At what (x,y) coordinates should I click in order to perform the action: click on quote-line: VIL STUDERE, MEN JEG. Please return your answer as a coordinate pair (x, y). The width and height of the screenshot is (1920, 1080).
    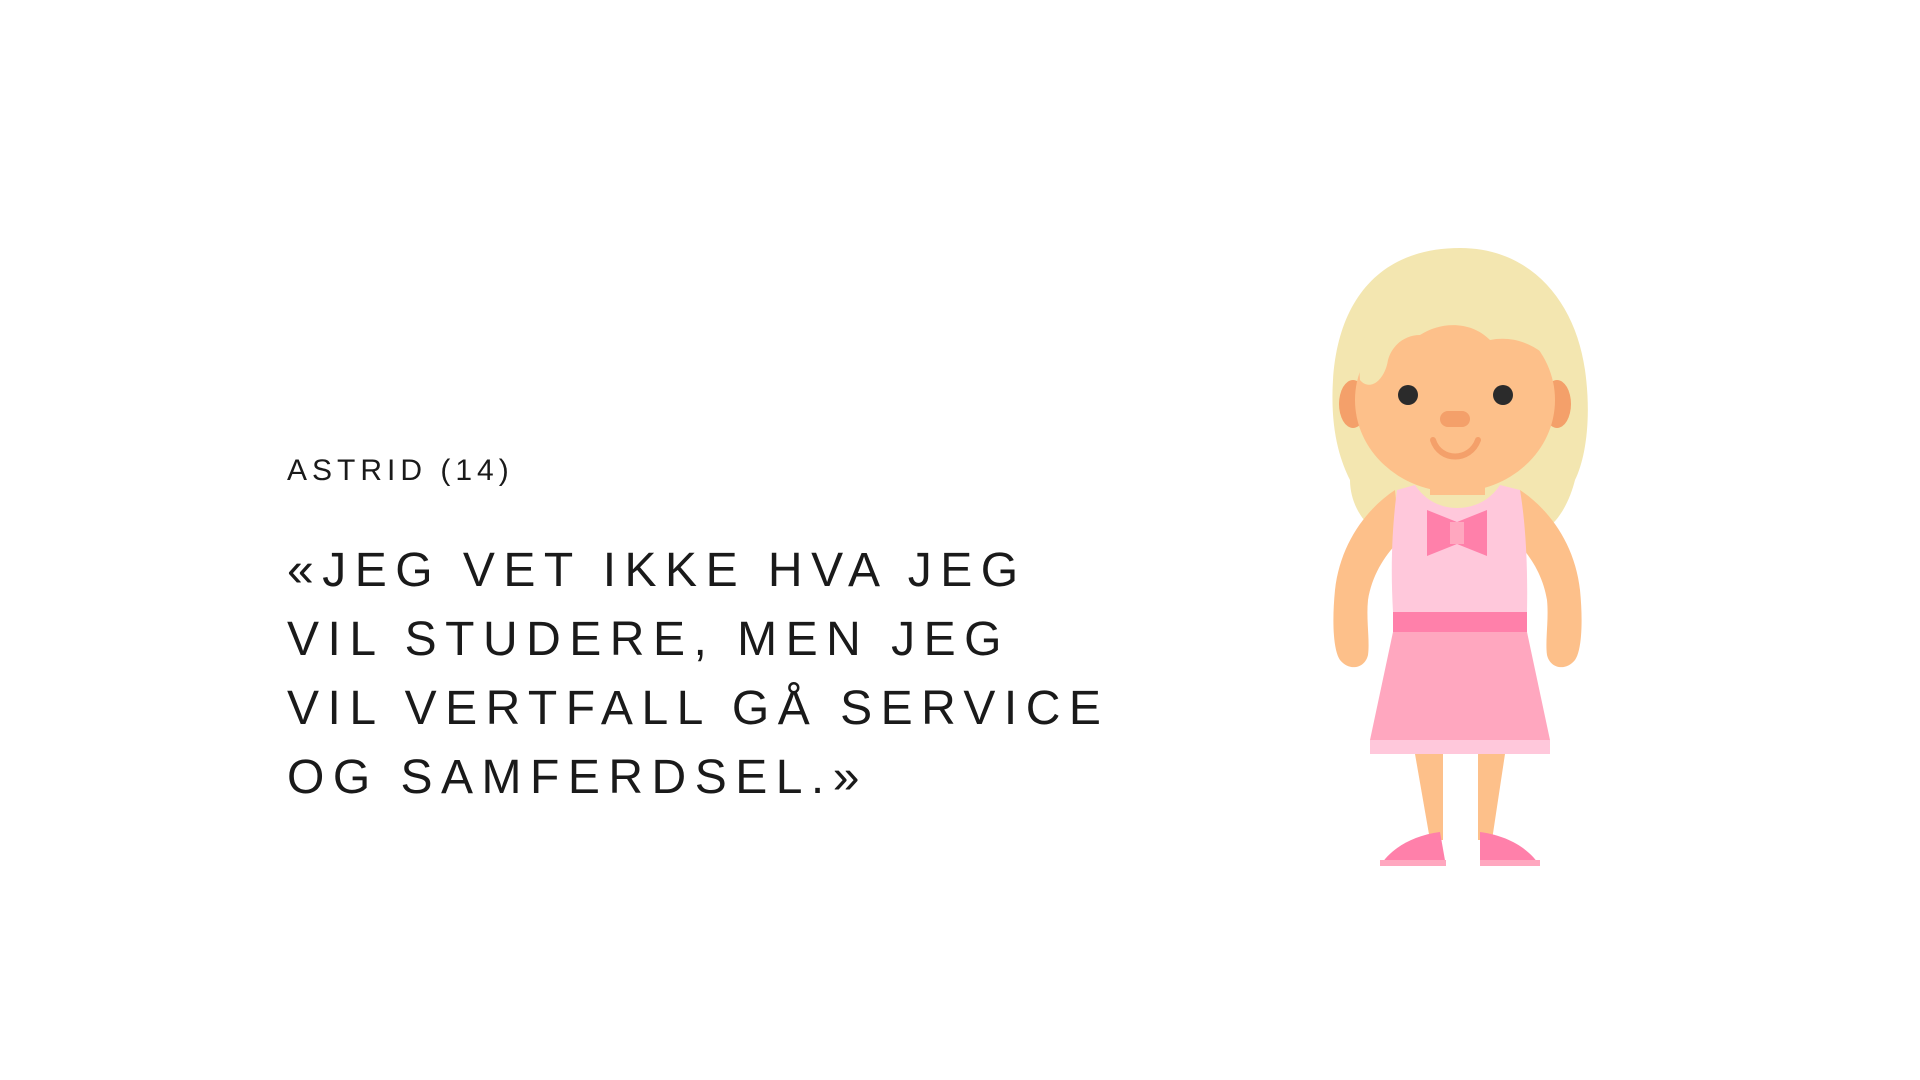
    Looking at the image, I should click on (648, 639).